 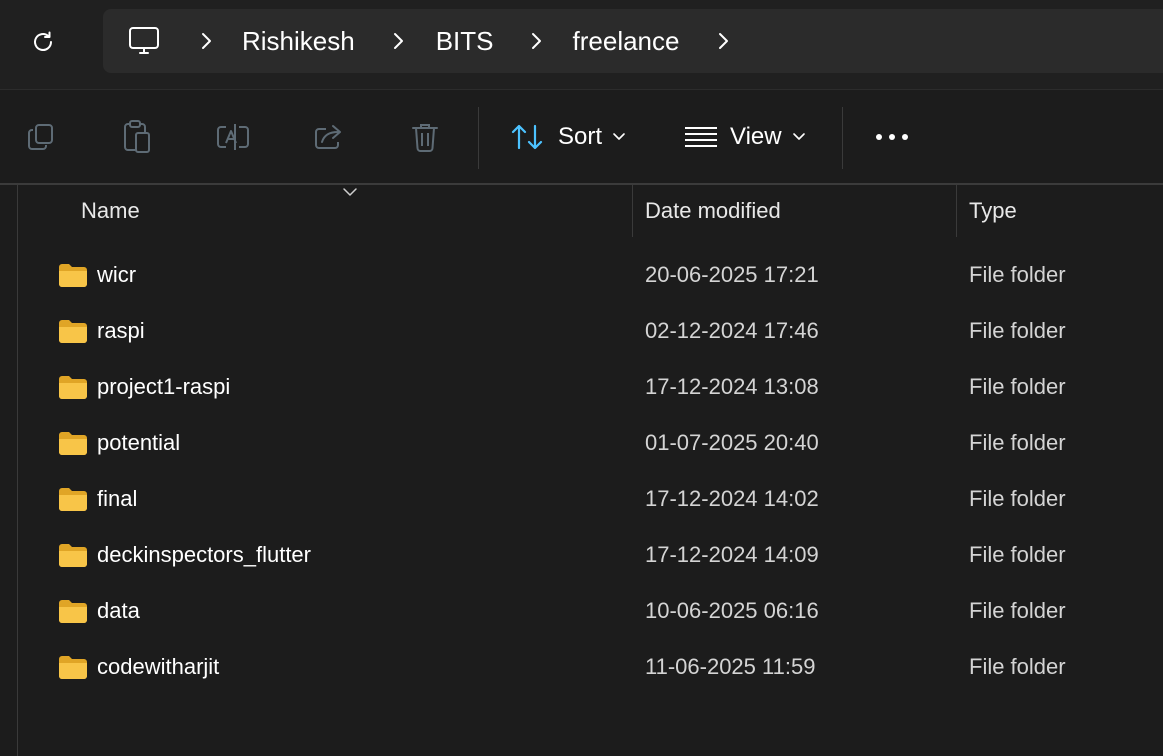 I want to click on column-header-date-modified: Date modified, so click(x=713, y=211).